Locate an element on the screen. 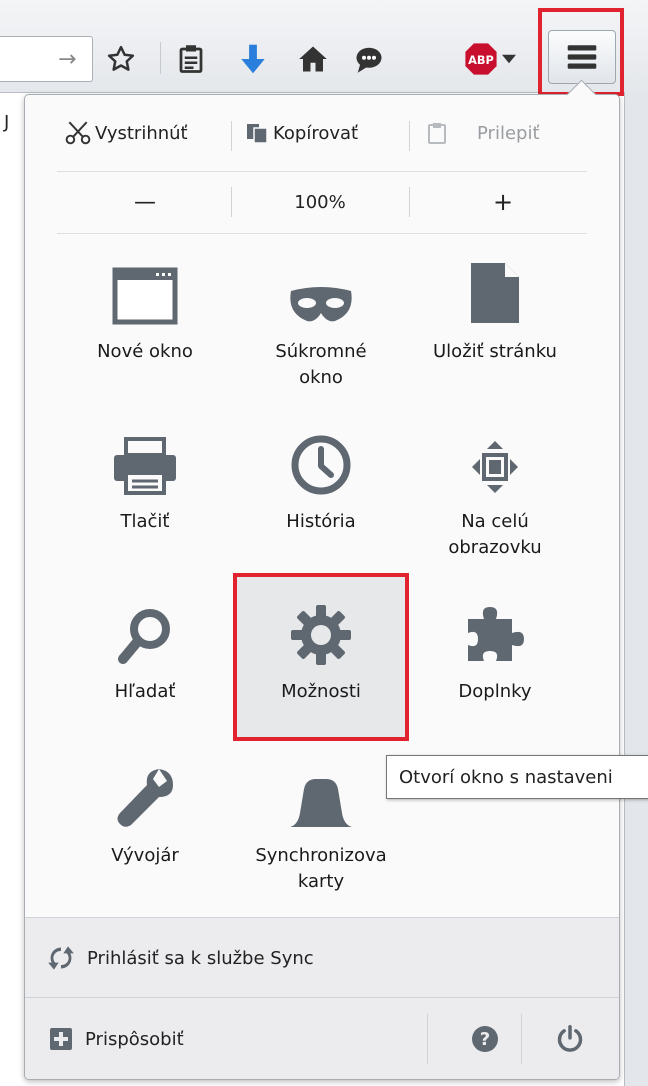  browser-toolbar: → ABP is located at coordinates (324, 48).